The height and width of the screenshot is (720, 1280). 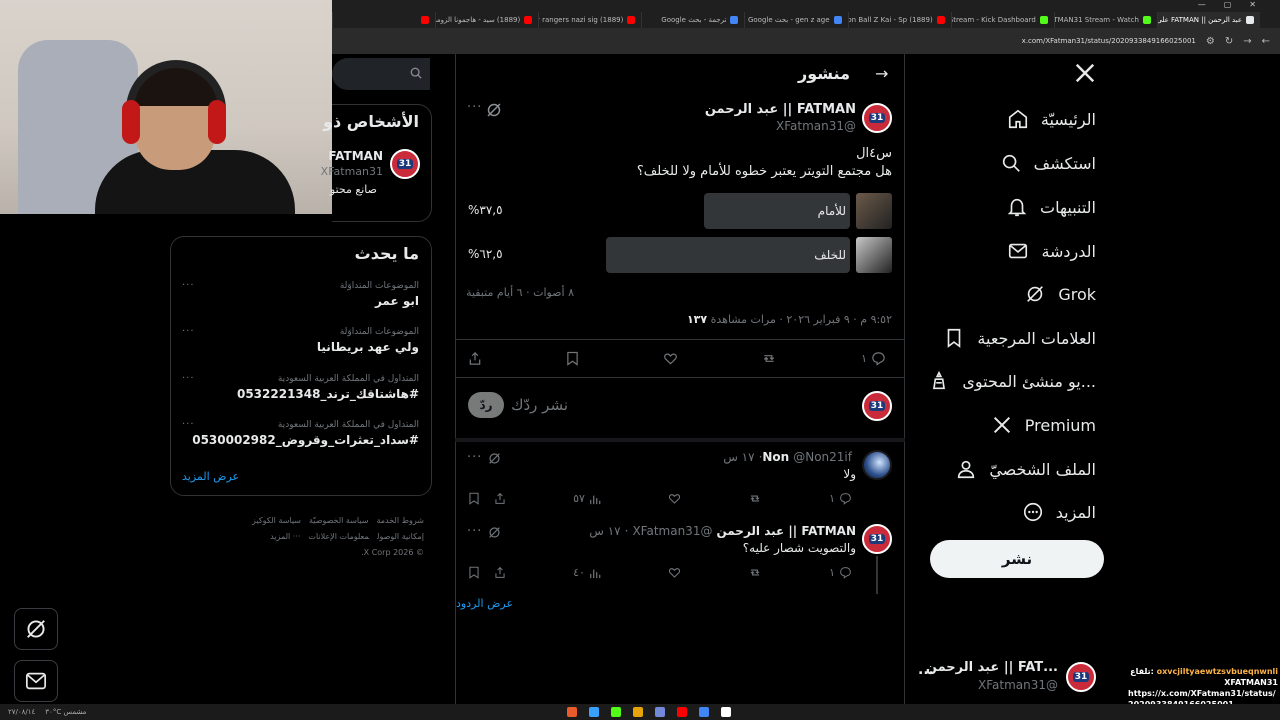 What do you see at coordinates (1025, 469) in the screenshot?
I see `nav-item-profile: الملف الشخصيّ` at bounding box center [1025, 469].